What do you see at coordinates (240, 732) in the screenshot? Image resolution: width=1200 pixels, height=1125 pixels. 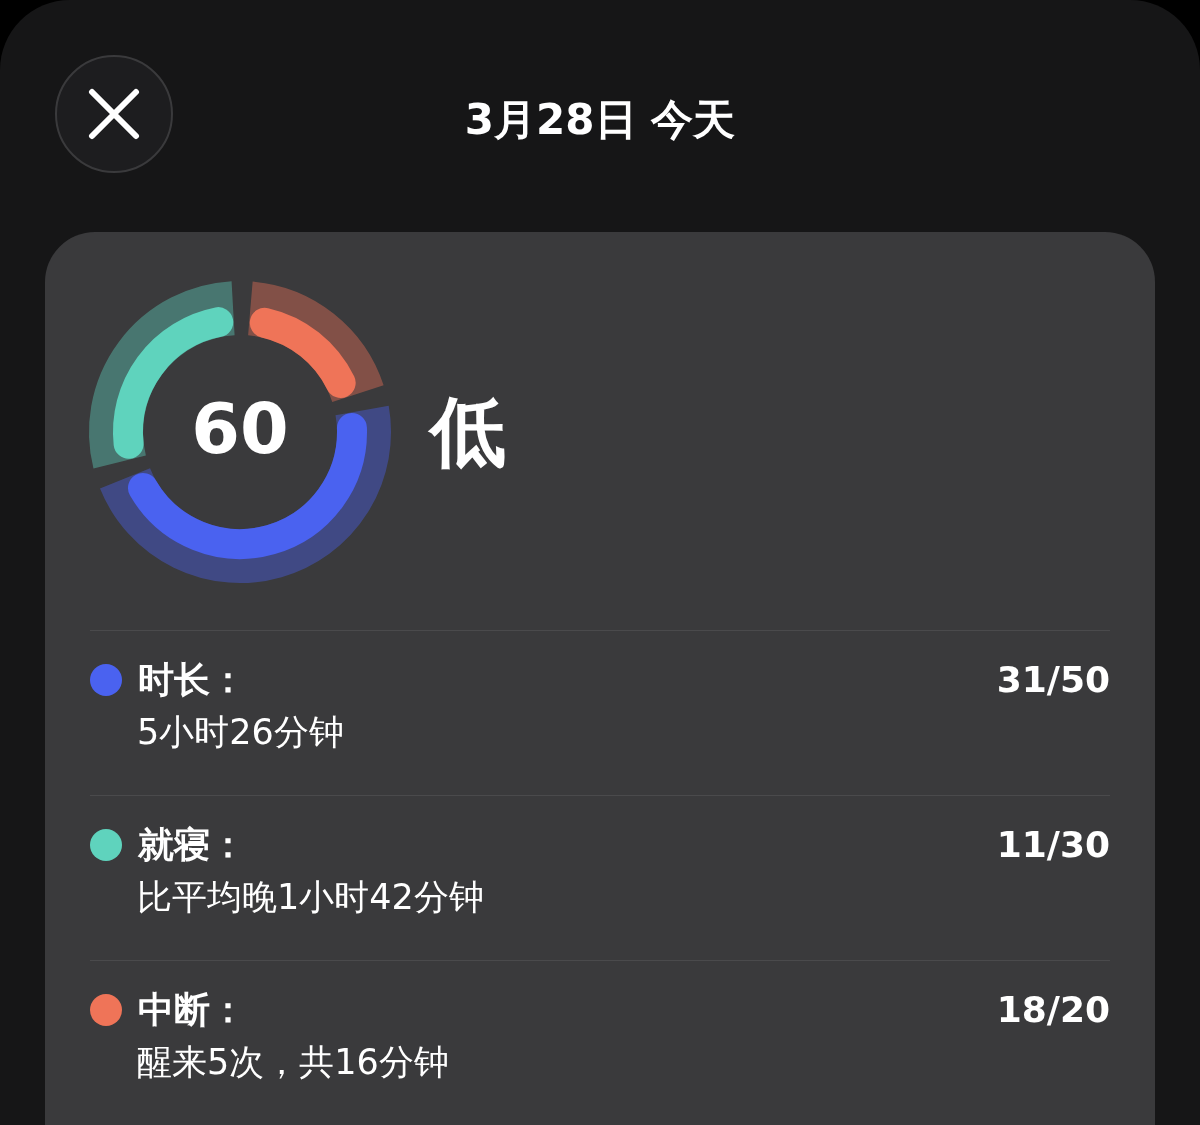 I see `metric-detail: 5小时26分钟` at bounding box center [240, 732].